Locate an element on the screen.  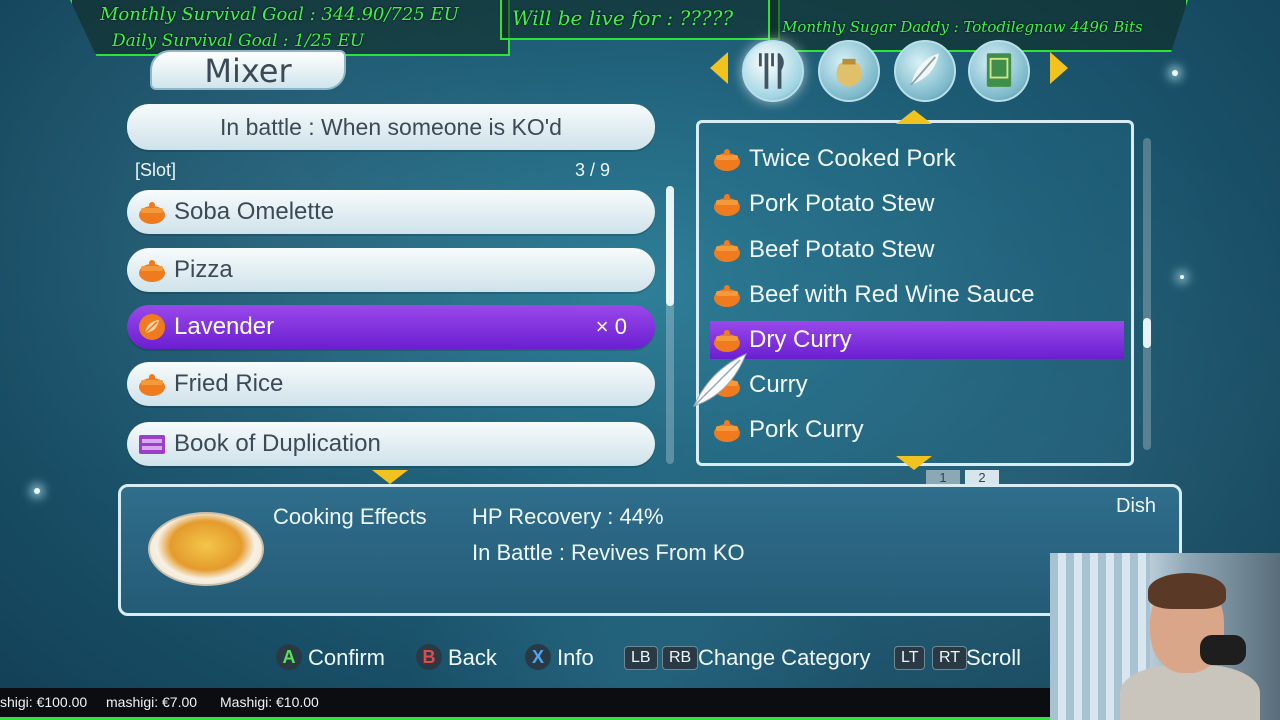
slot-item: Fried Rice is located at coordinates (391, 384).